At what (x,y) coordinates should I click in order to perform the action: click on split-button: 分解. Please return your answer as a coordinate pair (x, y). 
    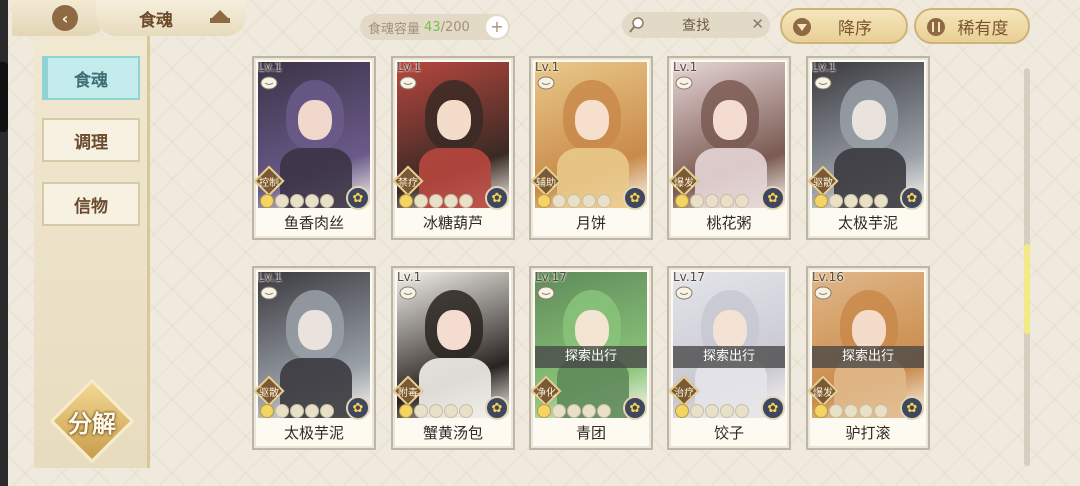
    Looking at the image, I should click on (92, 421).